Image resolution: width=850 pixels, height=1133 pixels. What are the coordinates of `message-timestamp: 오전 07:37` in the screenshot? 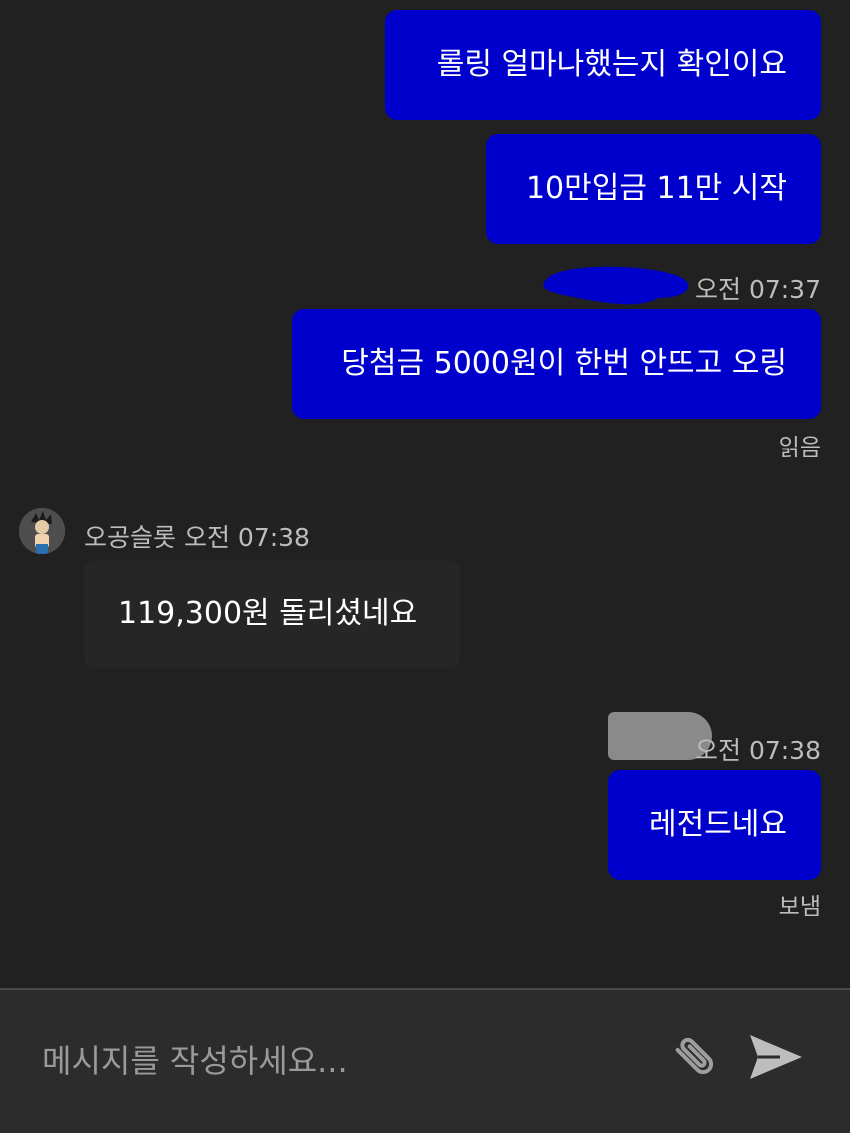 It's located at (758, 289).